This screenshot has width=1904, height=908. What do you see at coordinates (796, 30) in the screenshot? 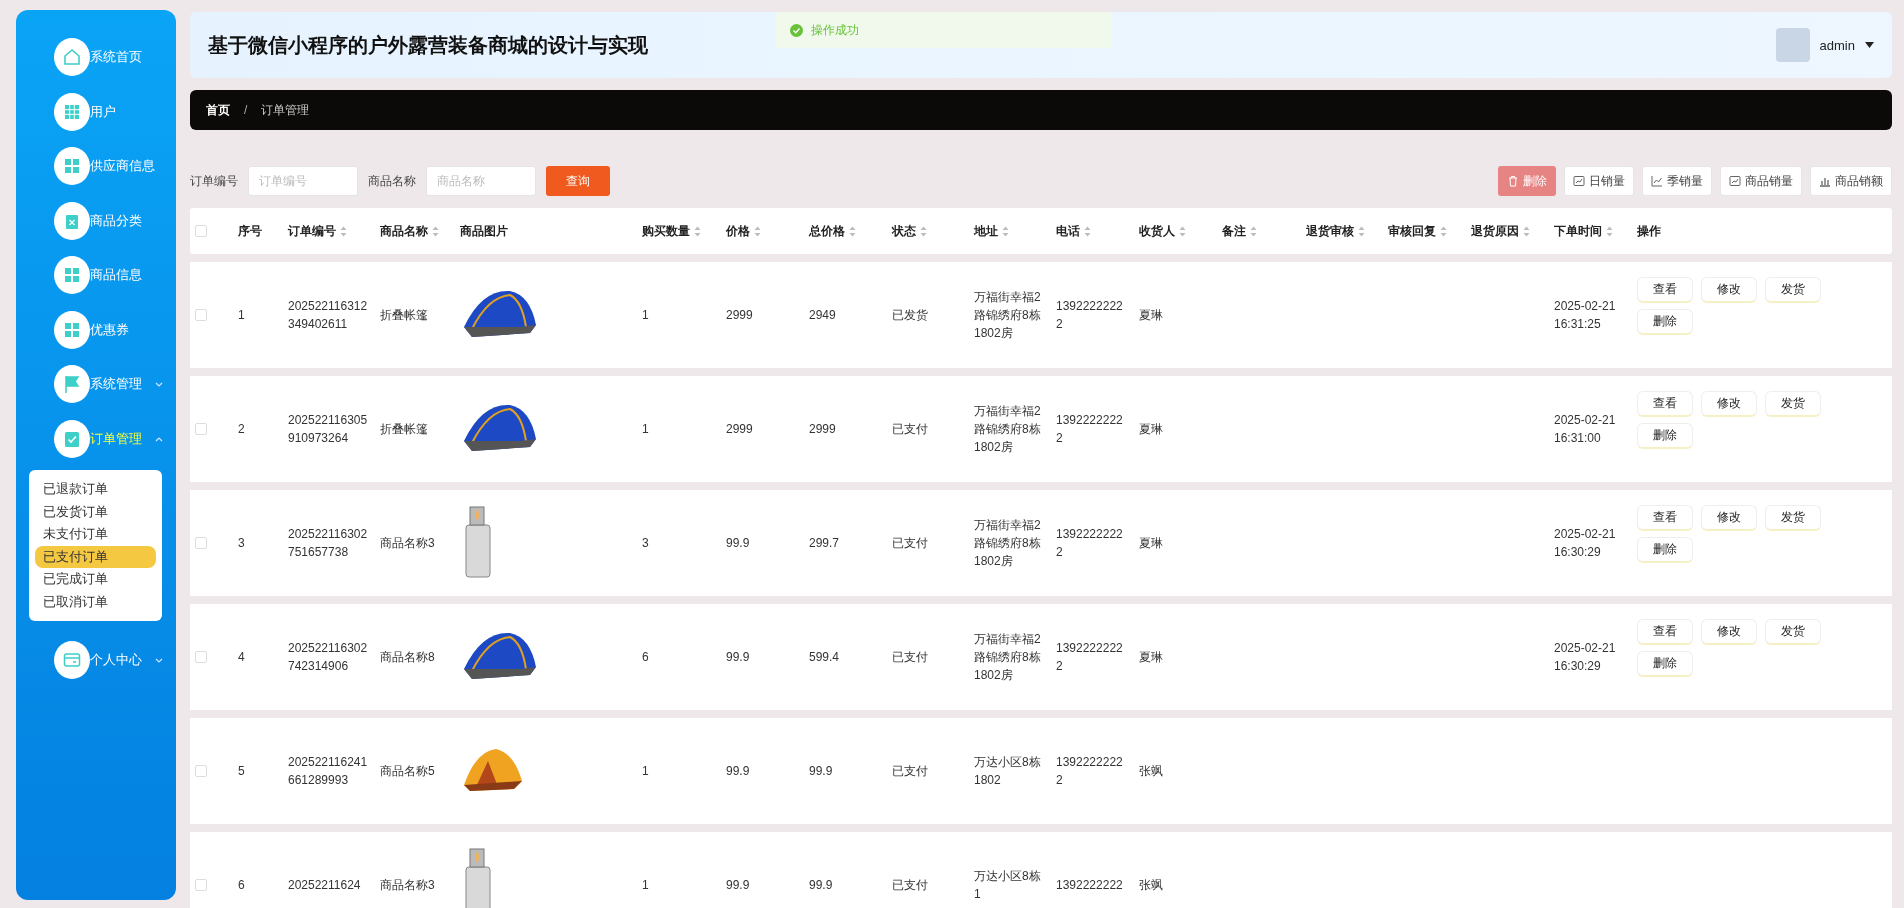
I see `check-circle-icon` at bounding box center [796, 30].